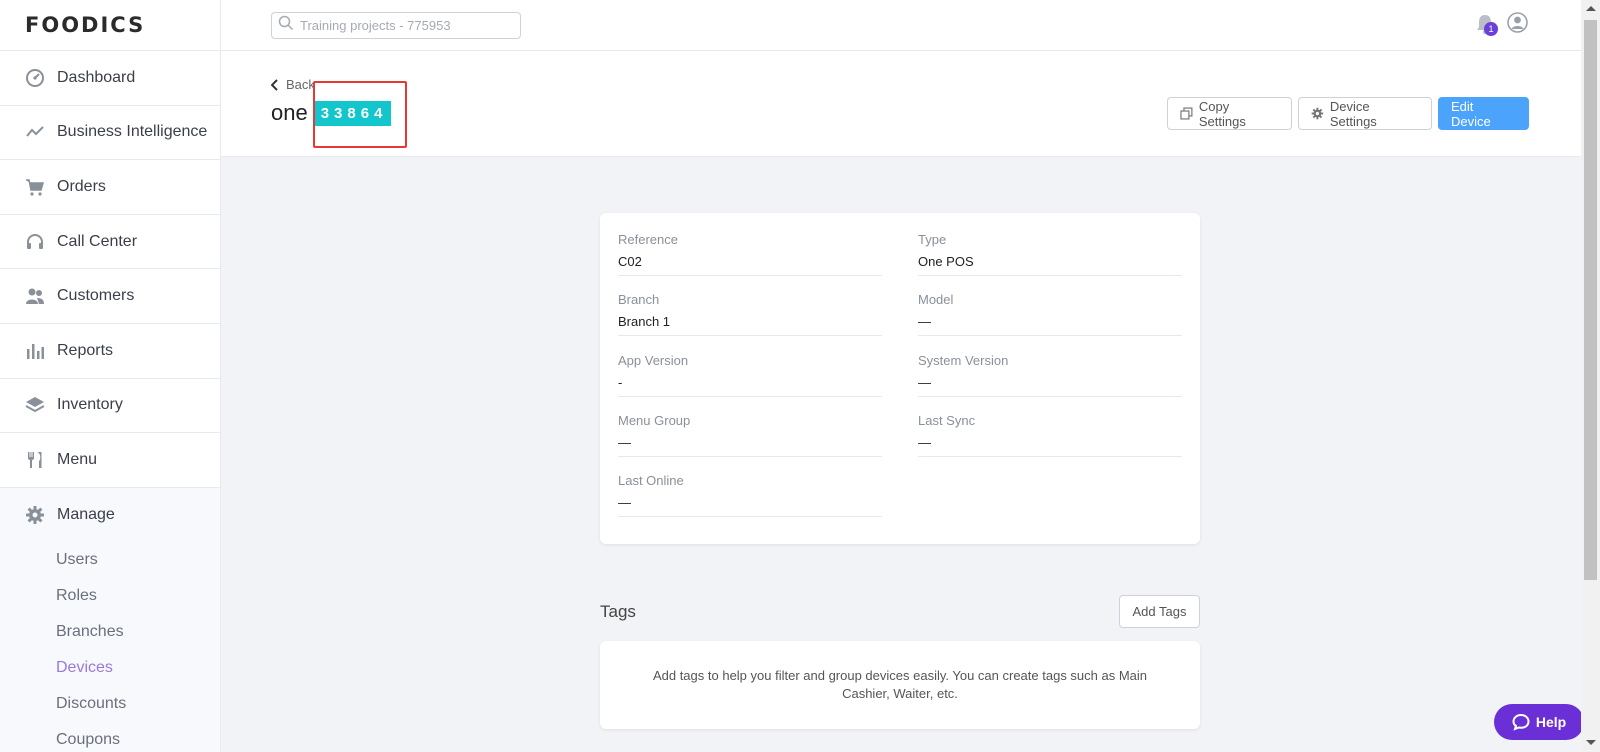  Describe the element at coordinates (132, 132) in the screenshot. I see `sidebar-item-label: Business Intelligence` at that location.